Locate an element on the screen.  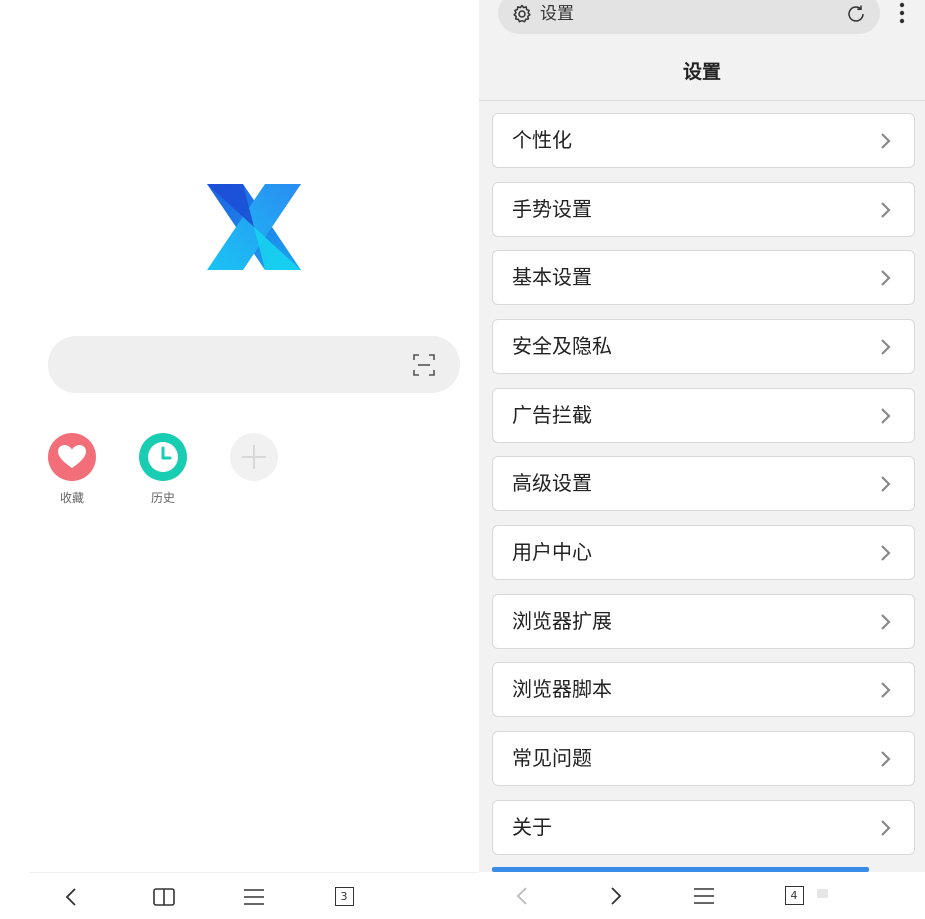
setting-scripts: 浏览器脚本 is located at coordinates (703, 689).